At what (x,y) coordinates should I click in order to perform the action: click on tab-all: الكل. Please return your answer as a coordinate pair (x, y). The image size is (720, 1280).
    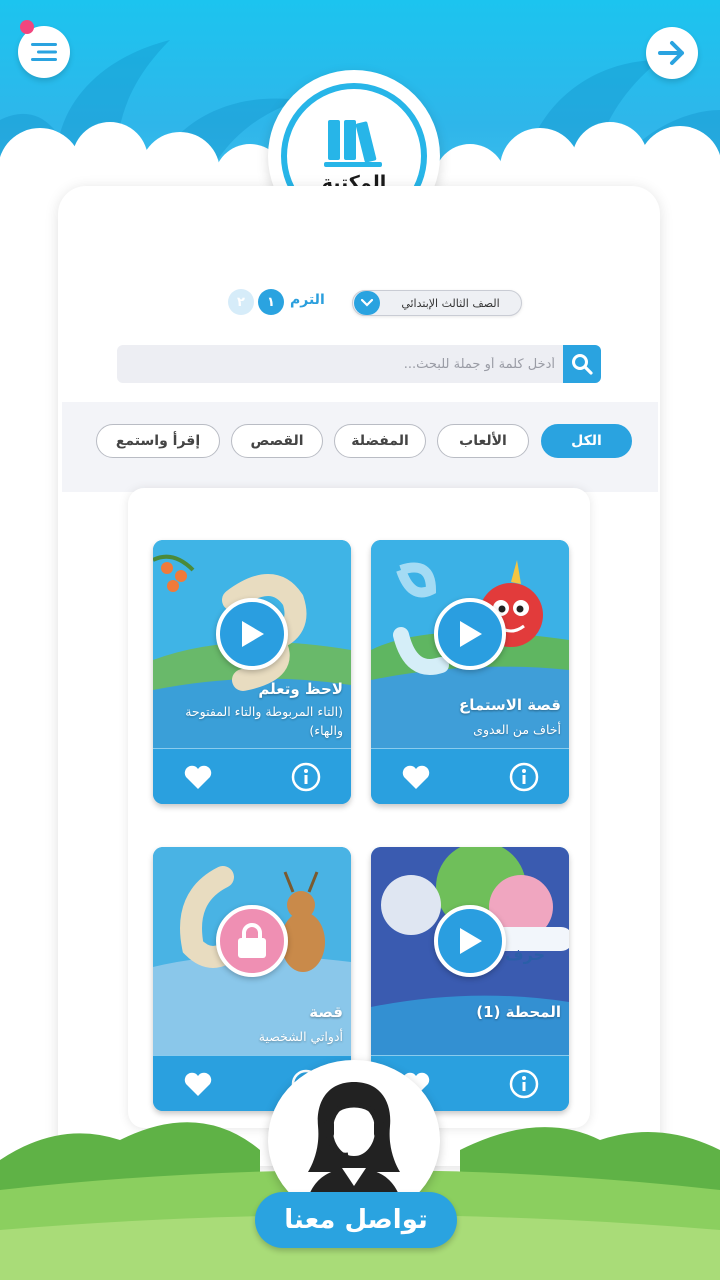
    Looking at the image, I should click on (586, 441).